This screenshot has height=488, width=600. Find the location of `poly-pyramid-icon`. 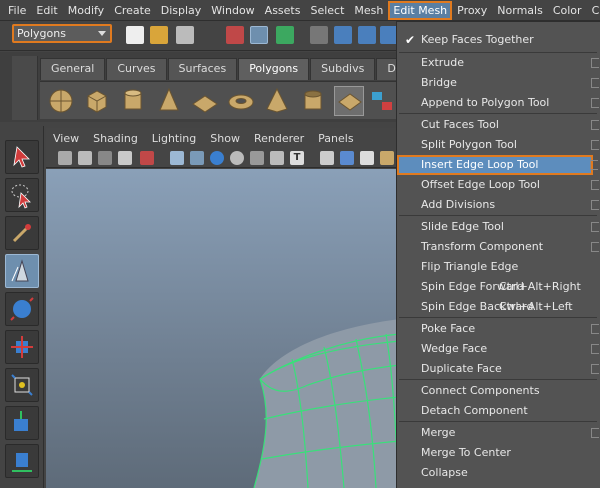

poly-pyramid-icon is located at coordinates (277, 101).